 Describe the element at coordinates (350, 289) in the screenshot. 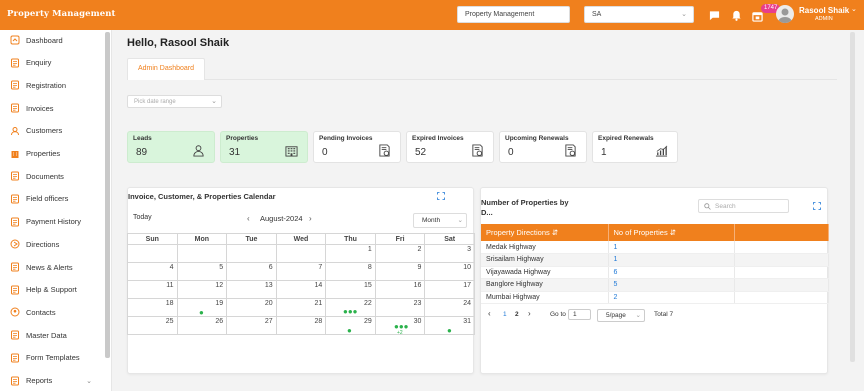

I see `calendar-day-cell: 15` at that location.